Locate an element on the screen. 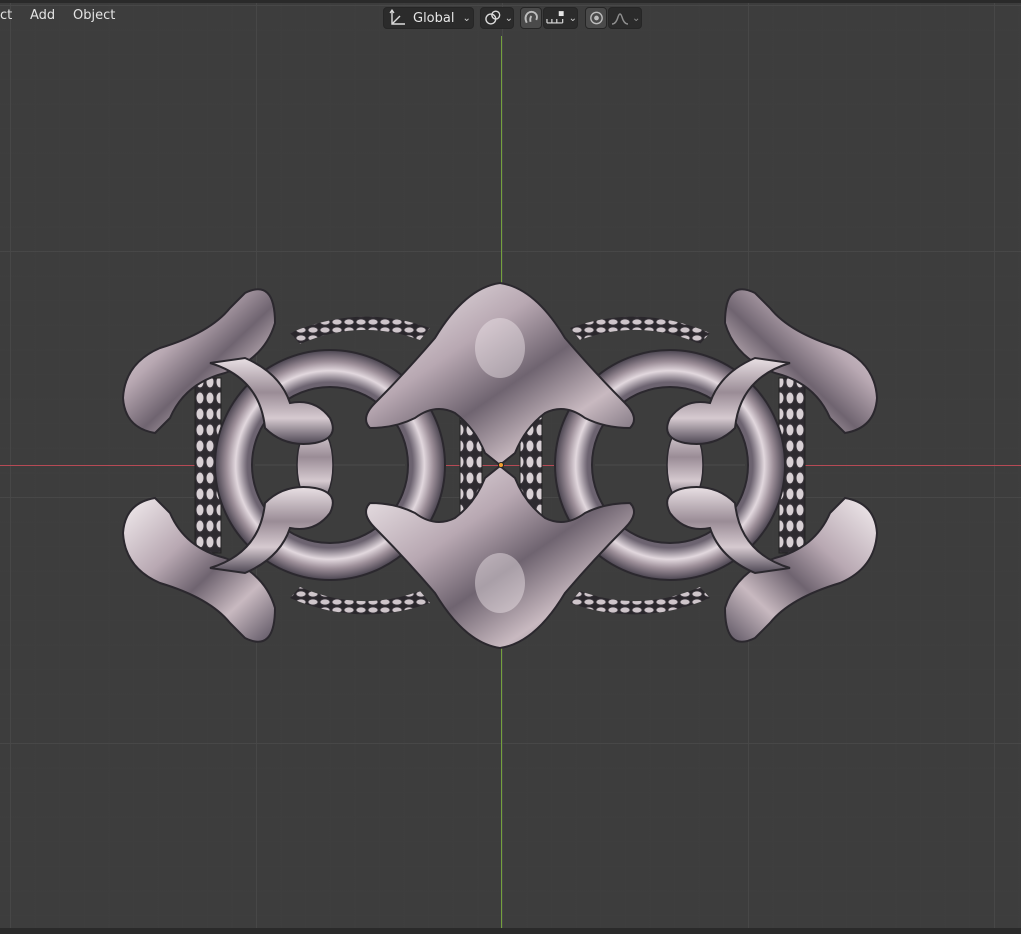  transform-orientation-icon is located at coordinates (397, 17).